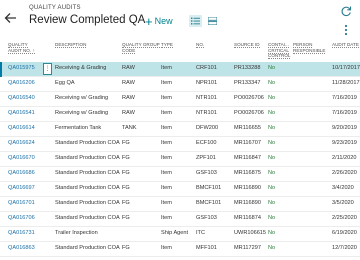 The width and height of the screenshot is (360, 260). Describe the element at coordinates (141, 50) in the screenshot. I see `column-header-text: CODE` at that location.